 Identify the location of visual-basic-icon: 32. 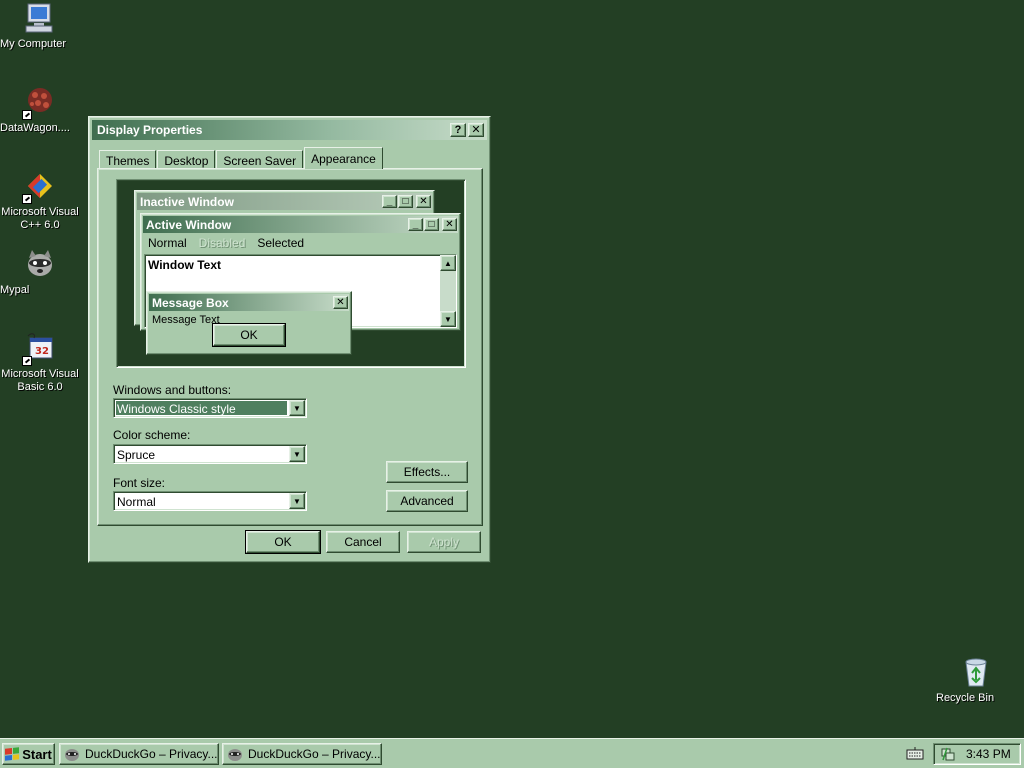
(39, 349).